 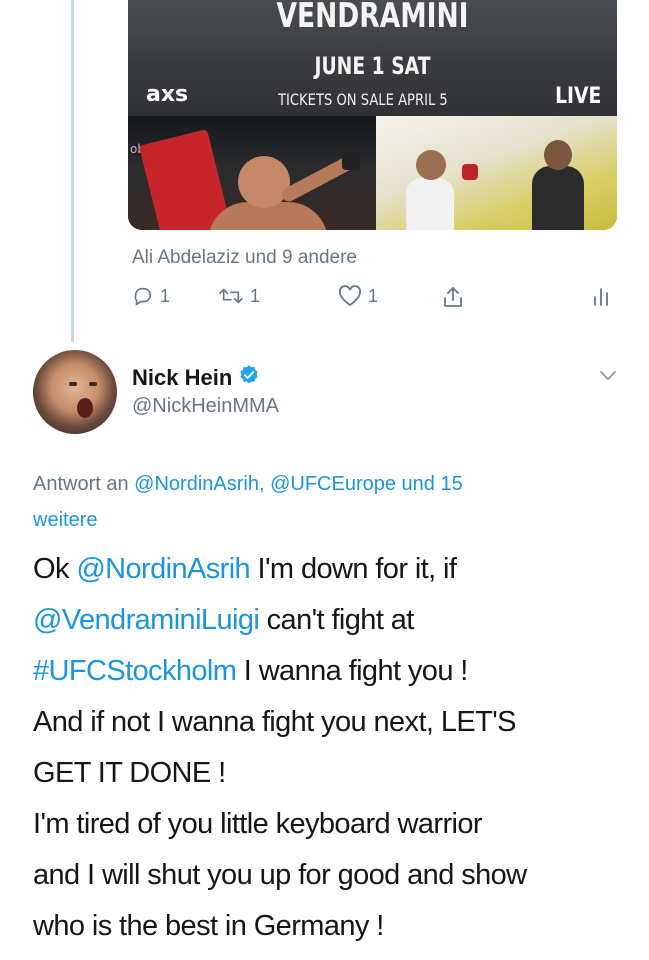 I want to click on analytics-icon, so click(x=601, y=296).